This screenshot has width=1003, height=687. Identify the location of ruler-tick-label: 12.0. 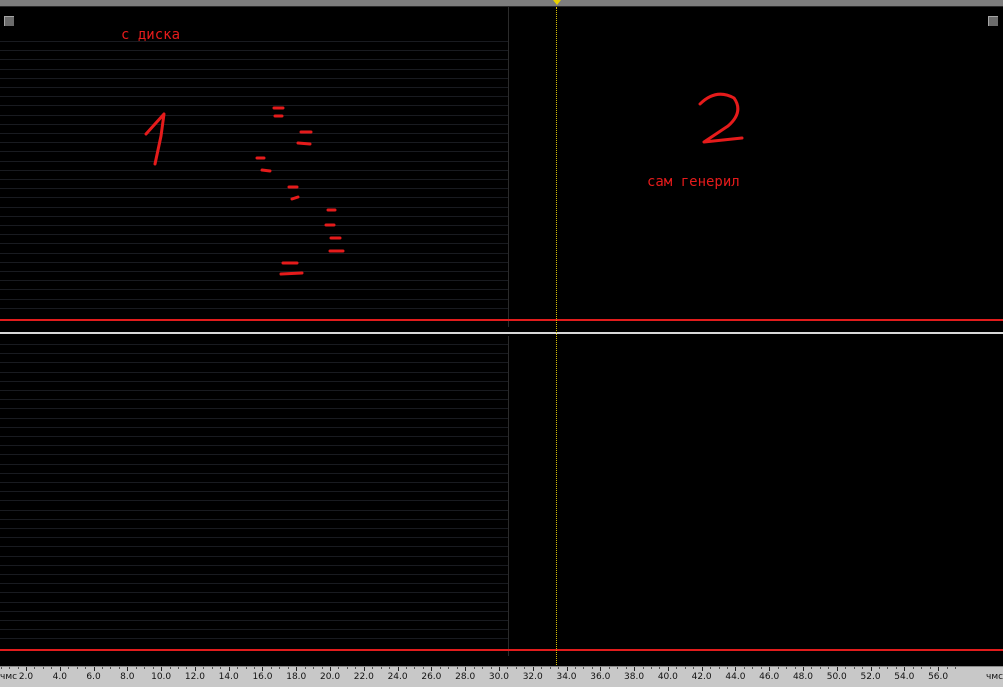
(194, 677).